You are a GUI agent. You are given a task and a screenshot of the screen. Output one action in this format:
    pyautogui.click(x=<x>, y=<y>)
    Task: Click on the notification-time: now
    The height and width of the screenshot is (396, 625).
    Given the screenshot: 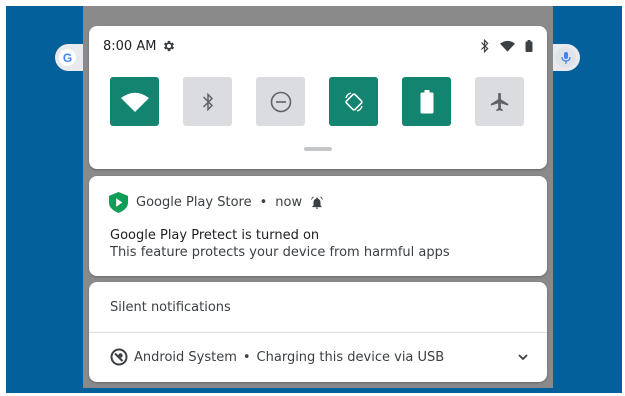 What is the action you would take?
    pyautogui.click(x=289, y=202)
    